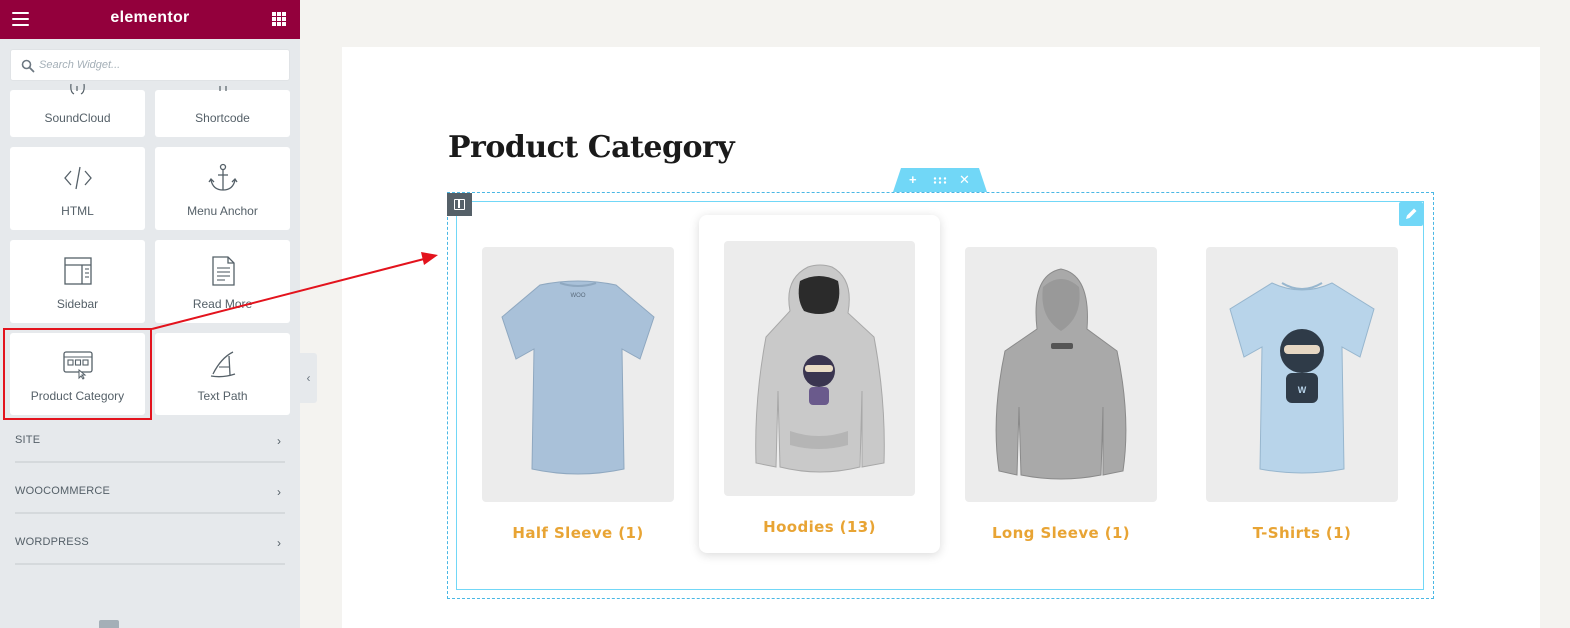  What do you see at coordinates (222, 304) in the screenshot?
I see `widget-label: Read More` at bounding box center [222, 304].